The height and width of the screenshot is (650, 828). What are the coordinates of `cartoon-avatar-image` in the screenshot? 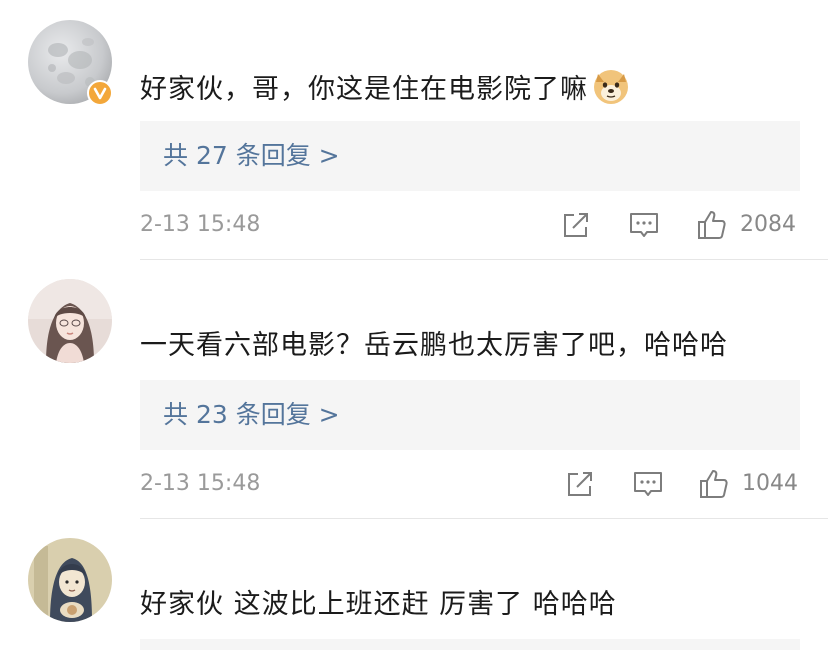 It's located at (70, 580).